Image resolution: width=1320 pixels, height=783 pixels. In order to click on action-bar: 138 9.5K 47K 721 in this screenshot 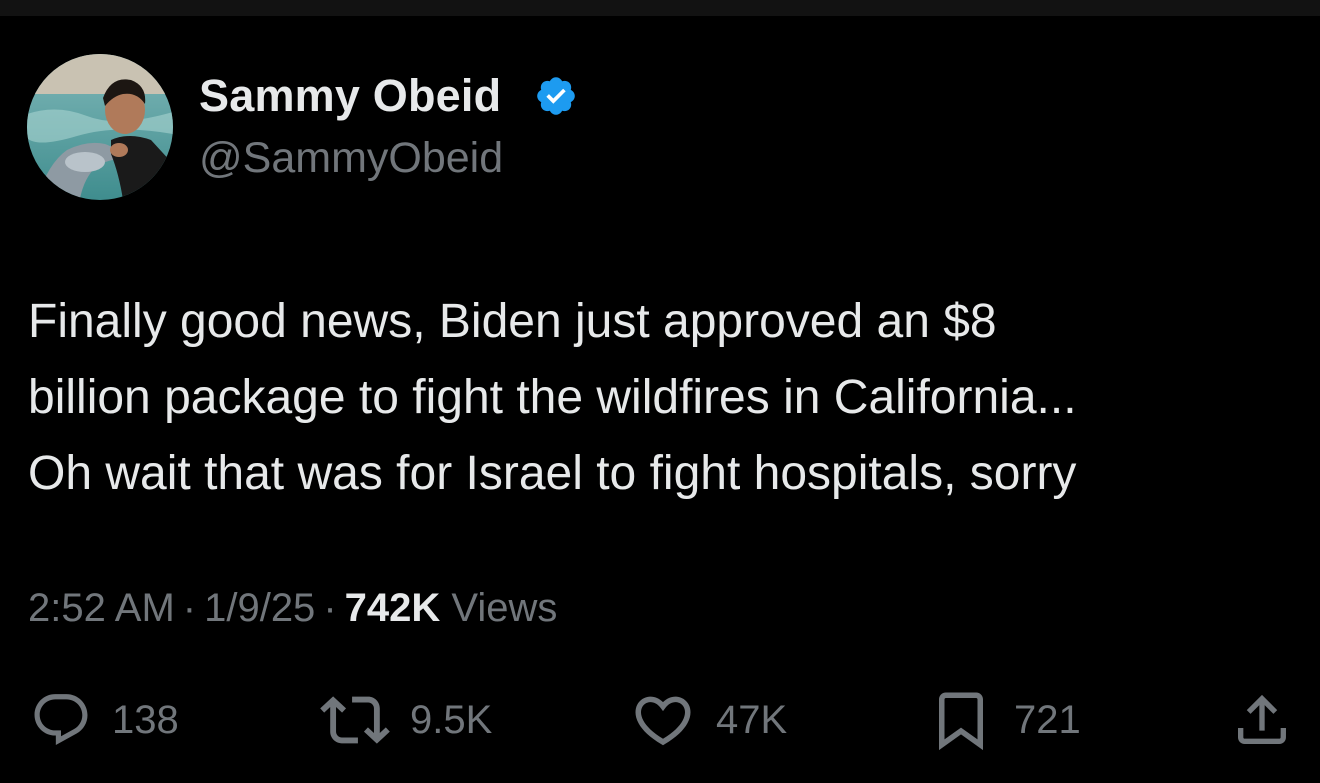, I will do `click(660, 720)`.